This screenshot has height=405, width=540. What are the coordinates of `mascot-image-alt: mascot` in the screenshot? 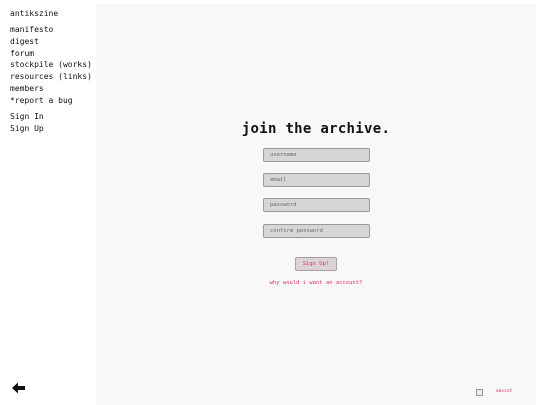 It's located at (504, 391).